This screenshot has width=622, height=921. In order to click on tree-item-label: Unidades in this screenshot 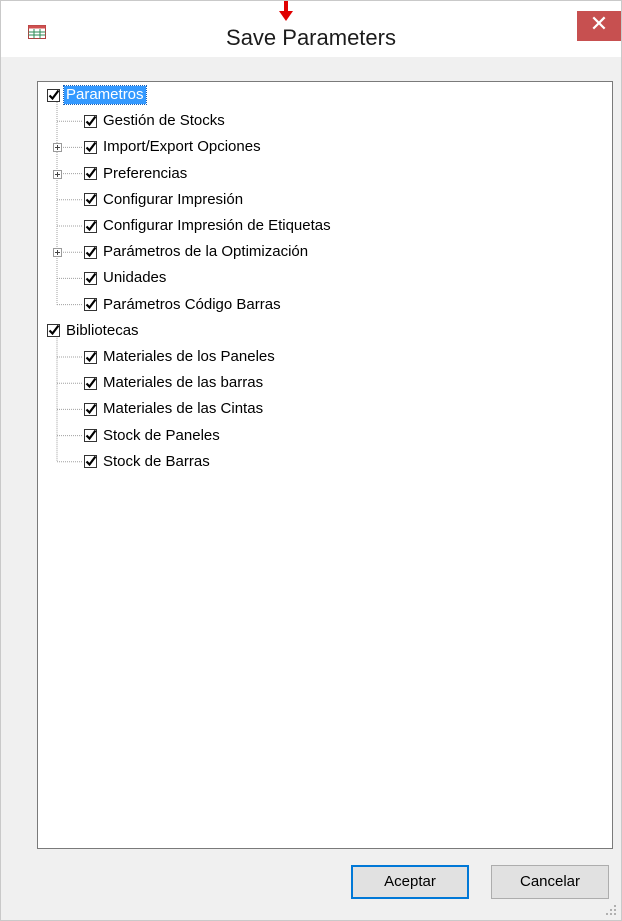, I will do `click(135, 278)`.